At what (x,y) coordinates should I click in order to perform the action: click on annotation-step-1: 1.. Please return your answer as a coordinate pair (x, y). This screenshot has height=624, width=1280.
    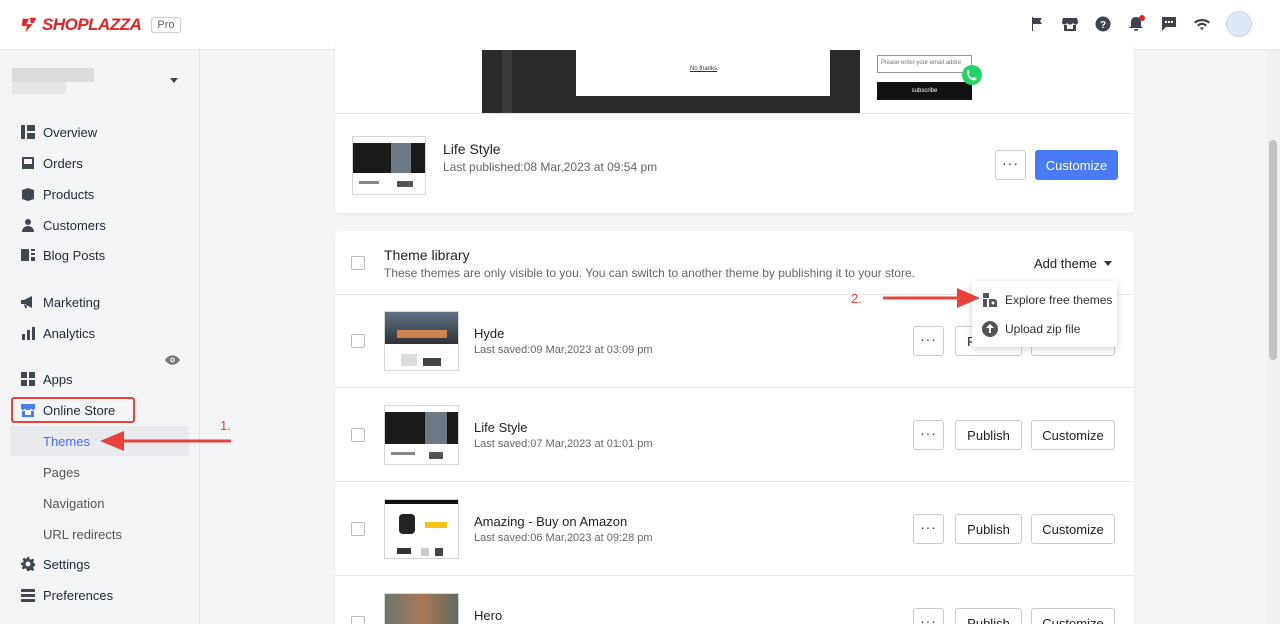
    Looking at the image, I should click on (225, 425).